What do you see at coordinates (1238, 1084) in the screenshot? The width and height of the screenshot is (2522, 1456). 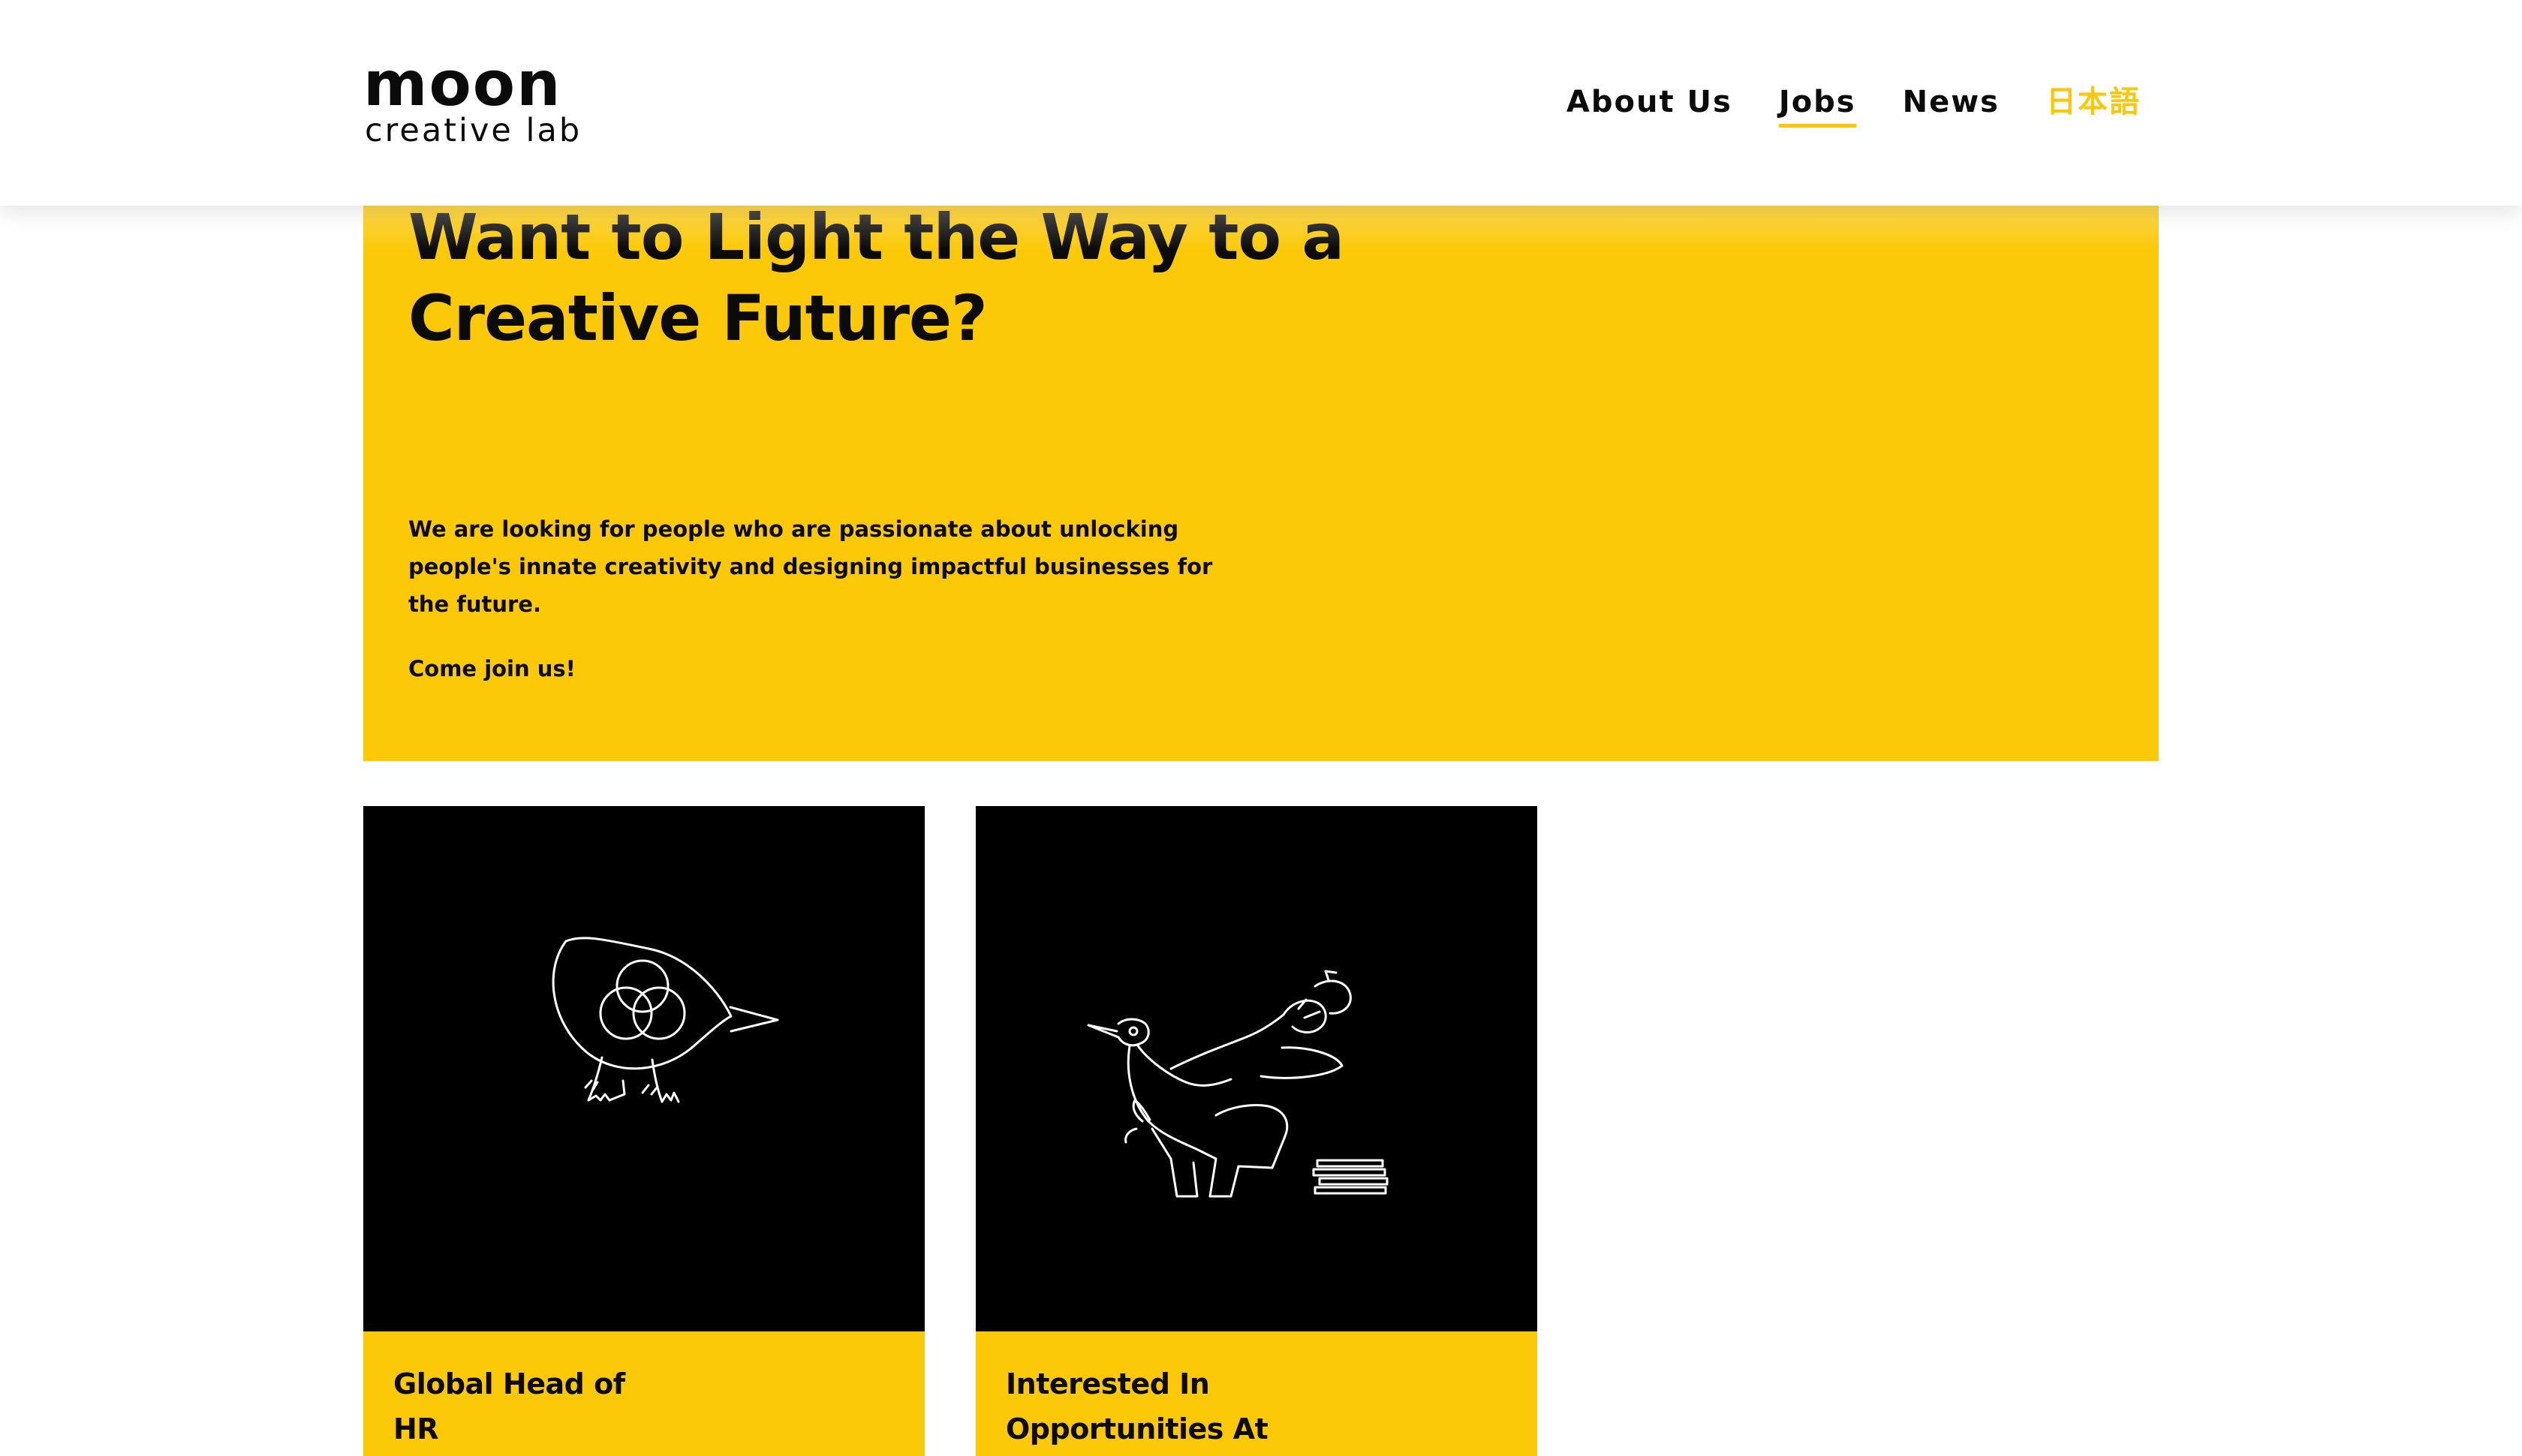 I see `figure-with-lamp-illustration` at bounding box center [1238, 1084].